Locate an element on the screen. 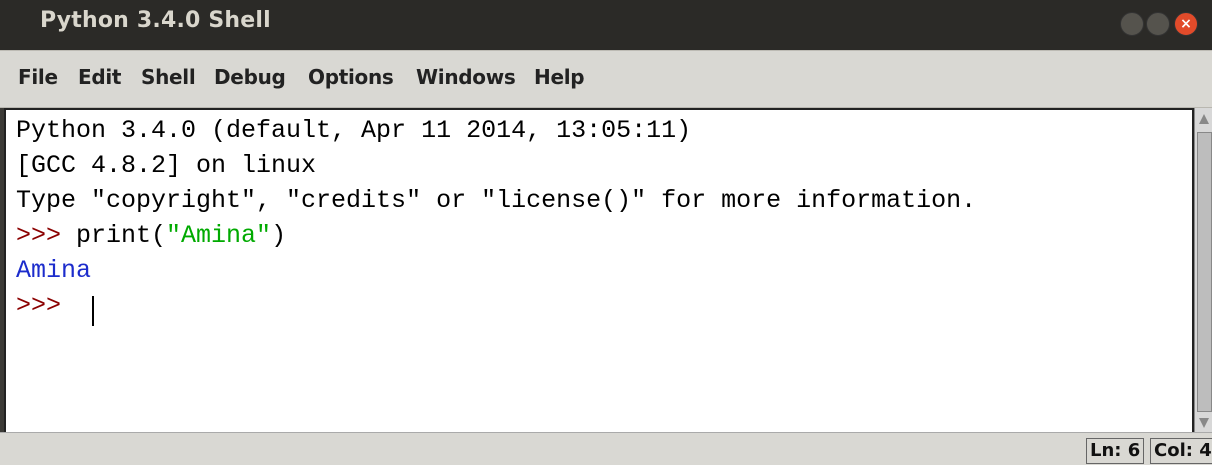  shell-input-line: >>> print("Amina") is located at coordinates (151, 235).